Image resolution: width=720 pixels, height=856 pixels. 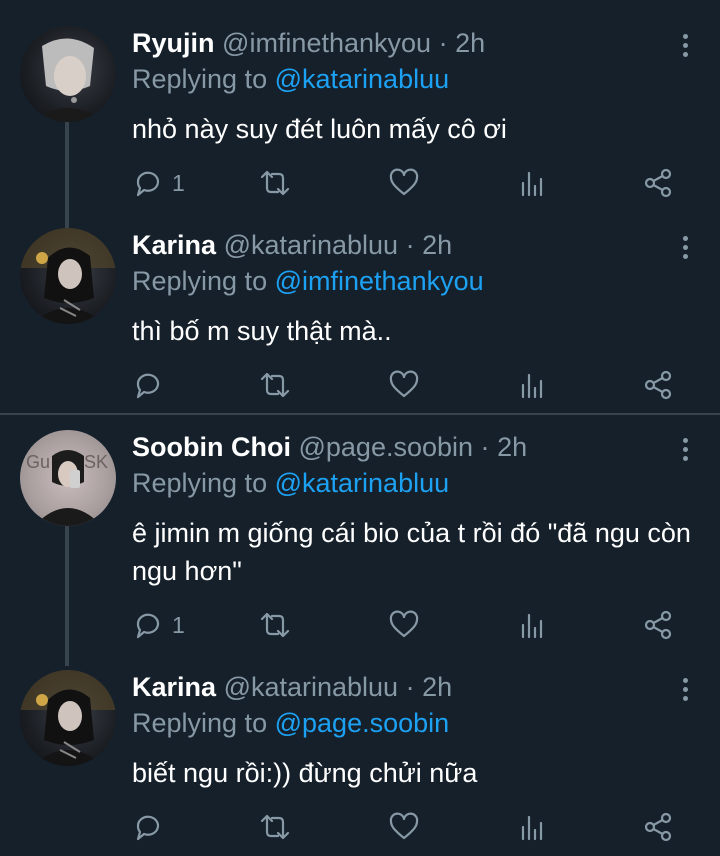 What do you see at coordinates (67, 488) in the screenshot?
I see `avatar-image: Gu SK` at bounding box center [67, 488].